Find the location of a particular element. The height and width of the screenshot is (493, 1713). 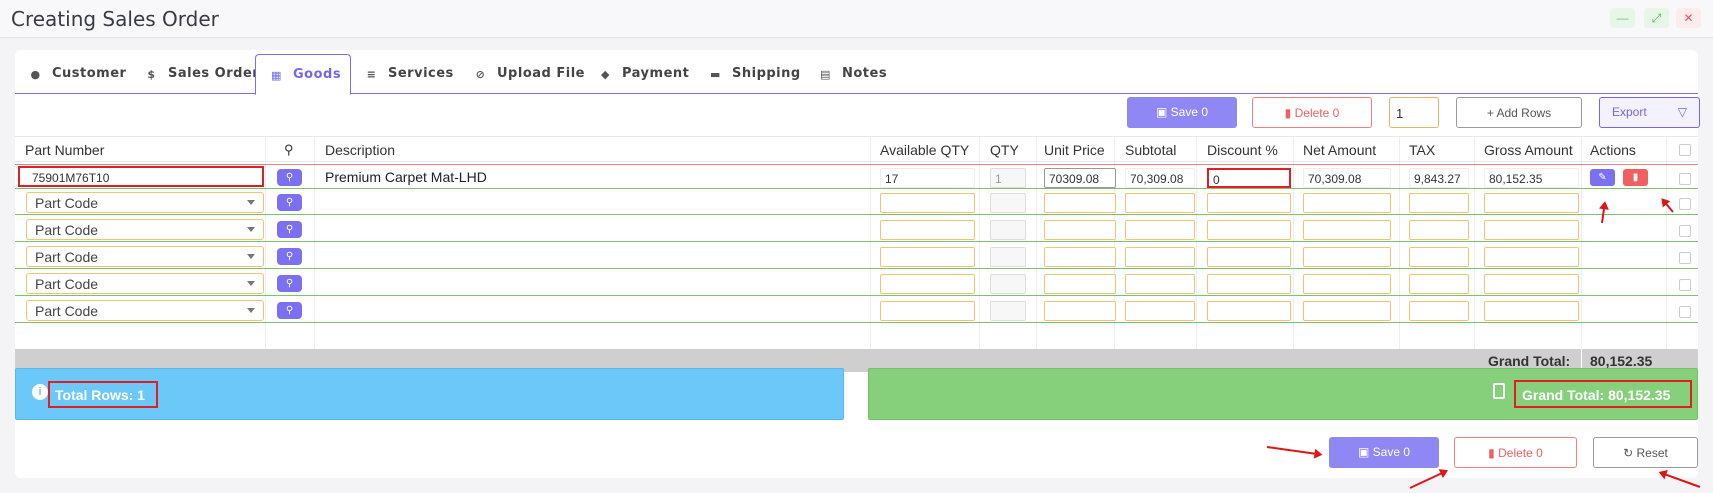

net-amount-input: 70,309.08 is located at coordinates (1347, 178).